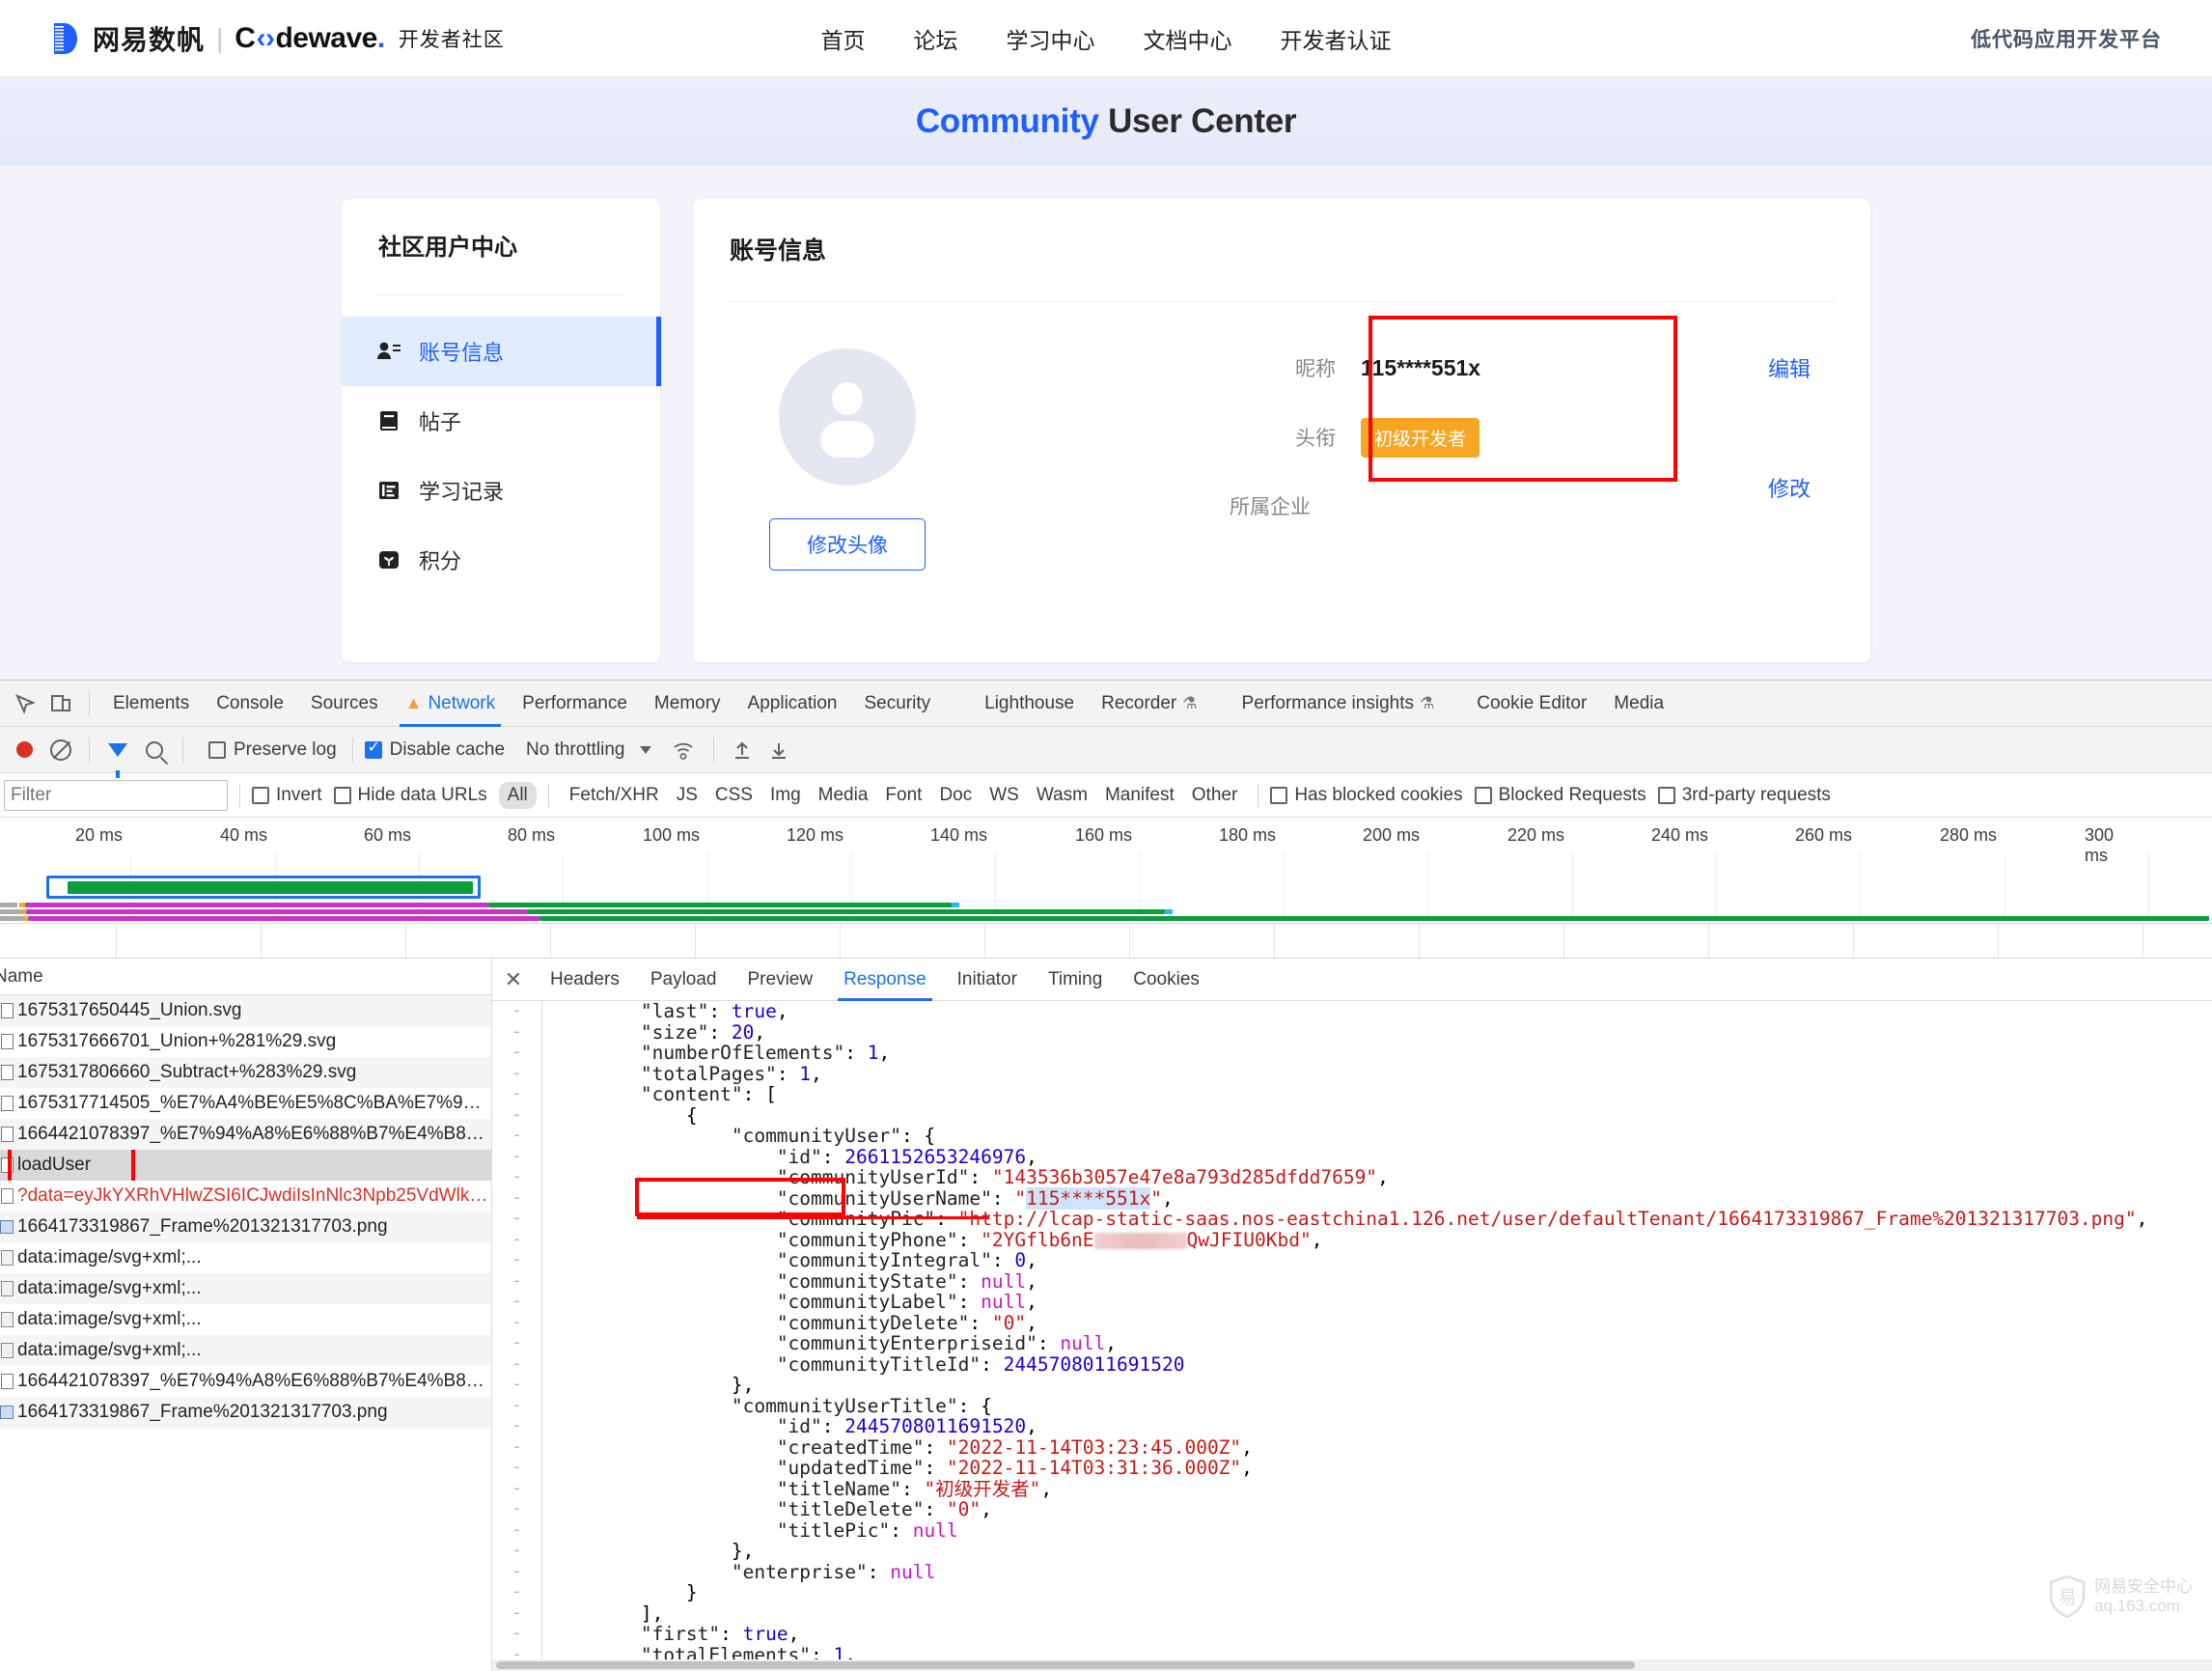 This screenshot has width=2212, height=1671. I want to click on table-row: 1675317806660_Subtract+%283%29.svg, so click(245, 1072).